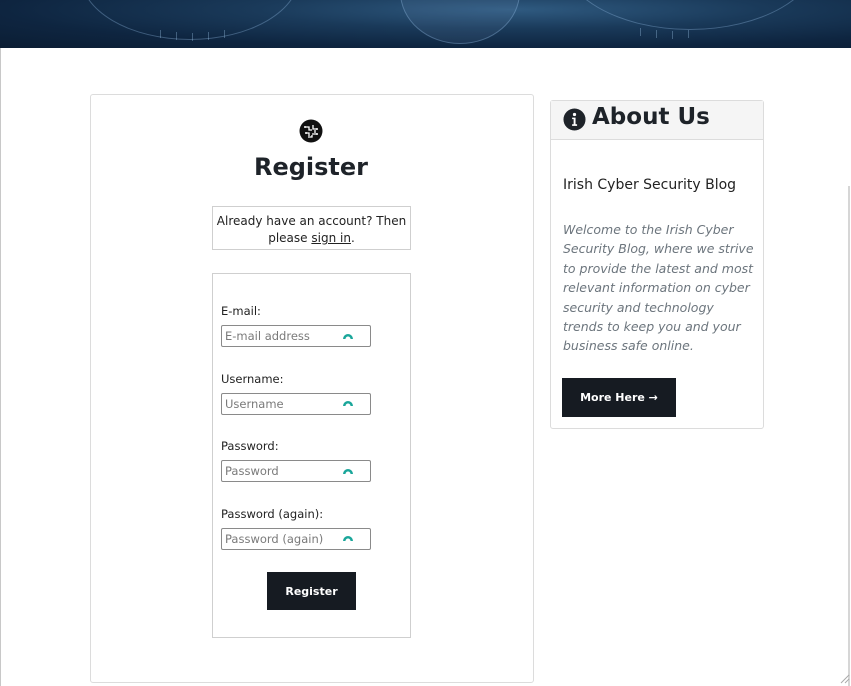 The height and width of the screenshot is (686, 851). I want to click on password-again-label: Password (again):, so click(272, 514).